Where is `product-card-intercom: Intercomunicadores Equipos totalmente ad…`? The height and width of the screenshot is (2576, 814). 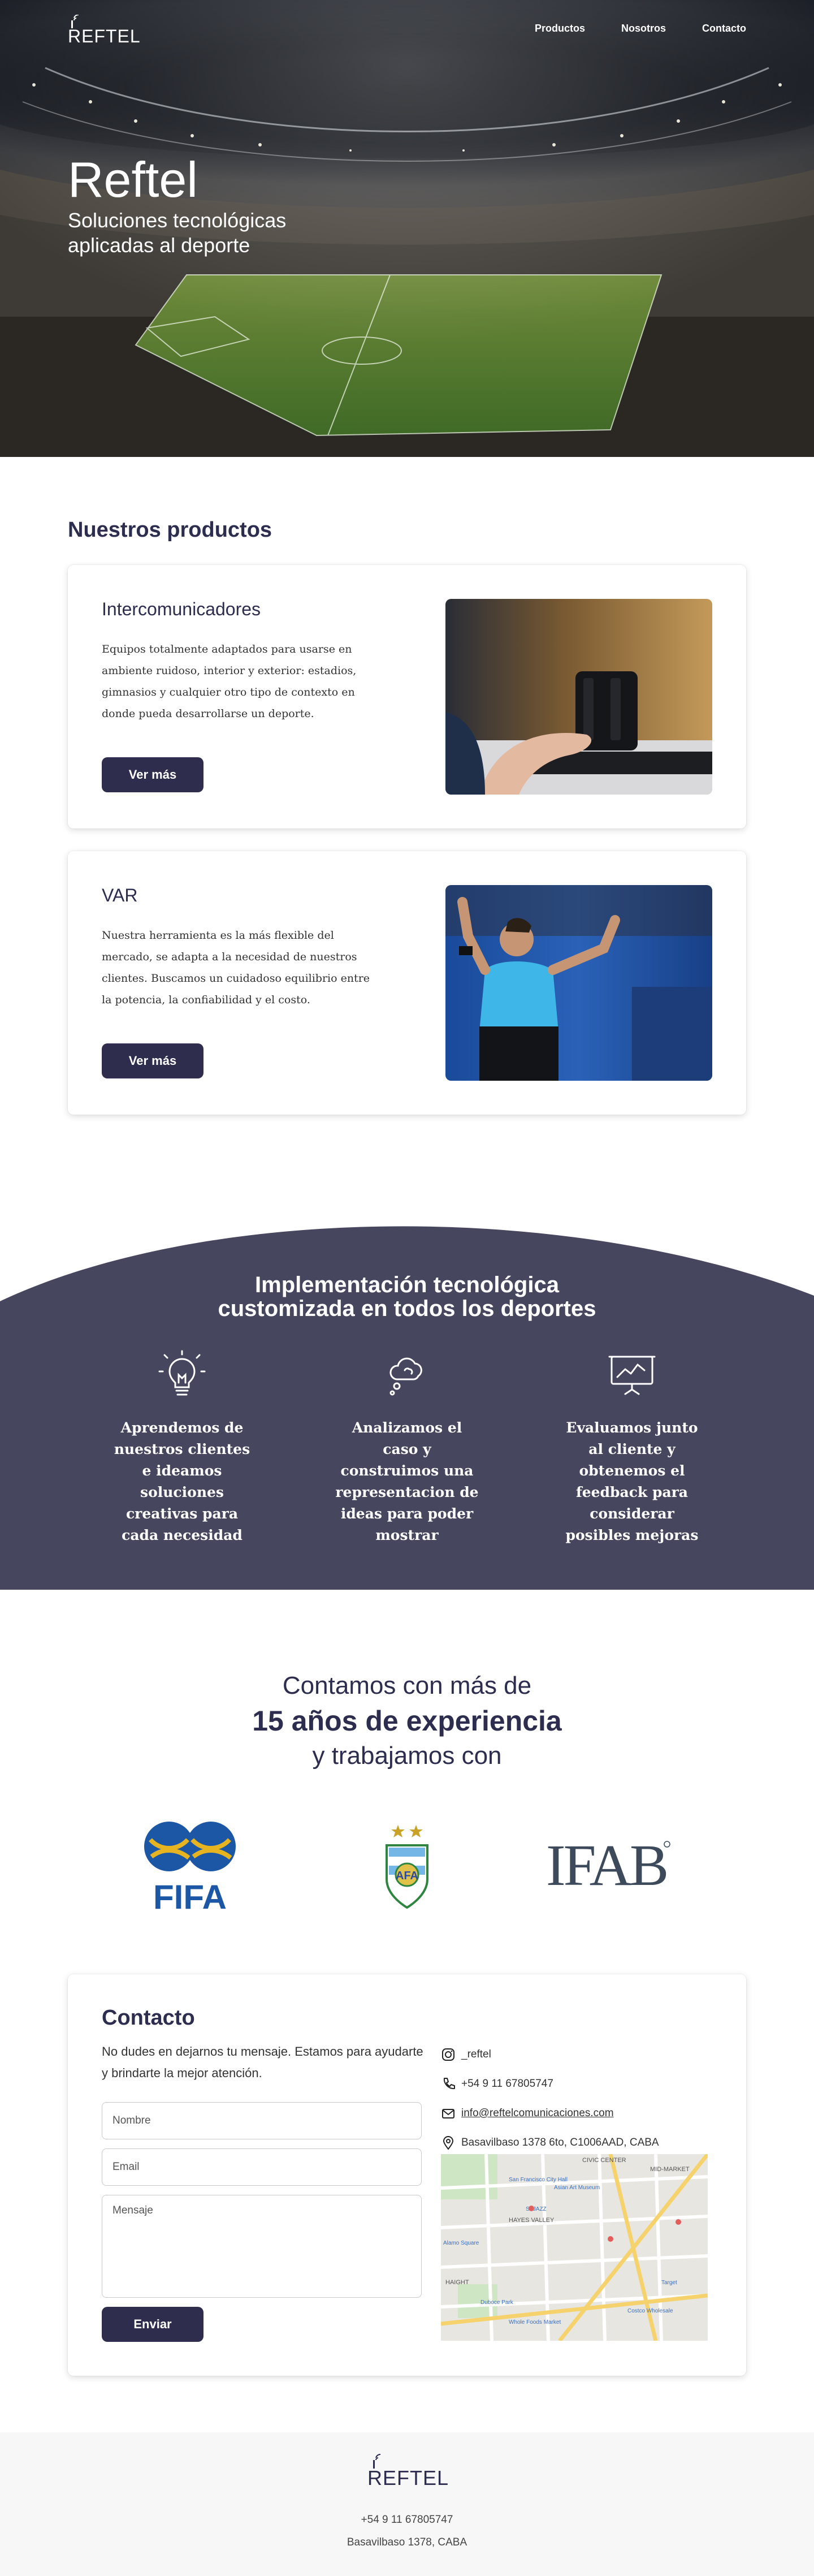 product-card-intercom: Intercomunicadores Equipos totalmente ad… is located at coordinates (407, 697).